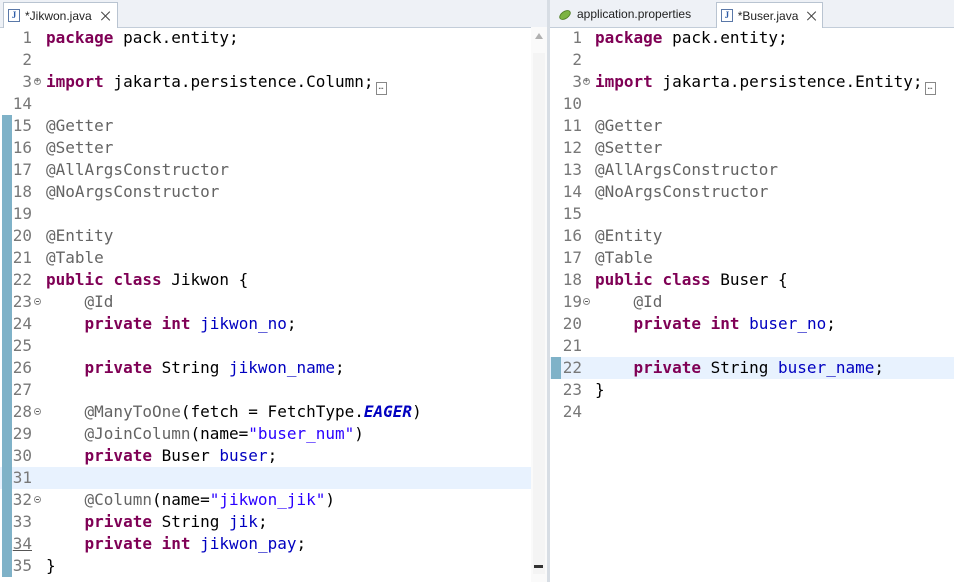 The image size is (954, 582). Describe the element at coordinates (572, 213) in the screenshot. I see `line-number: 15` at that location.